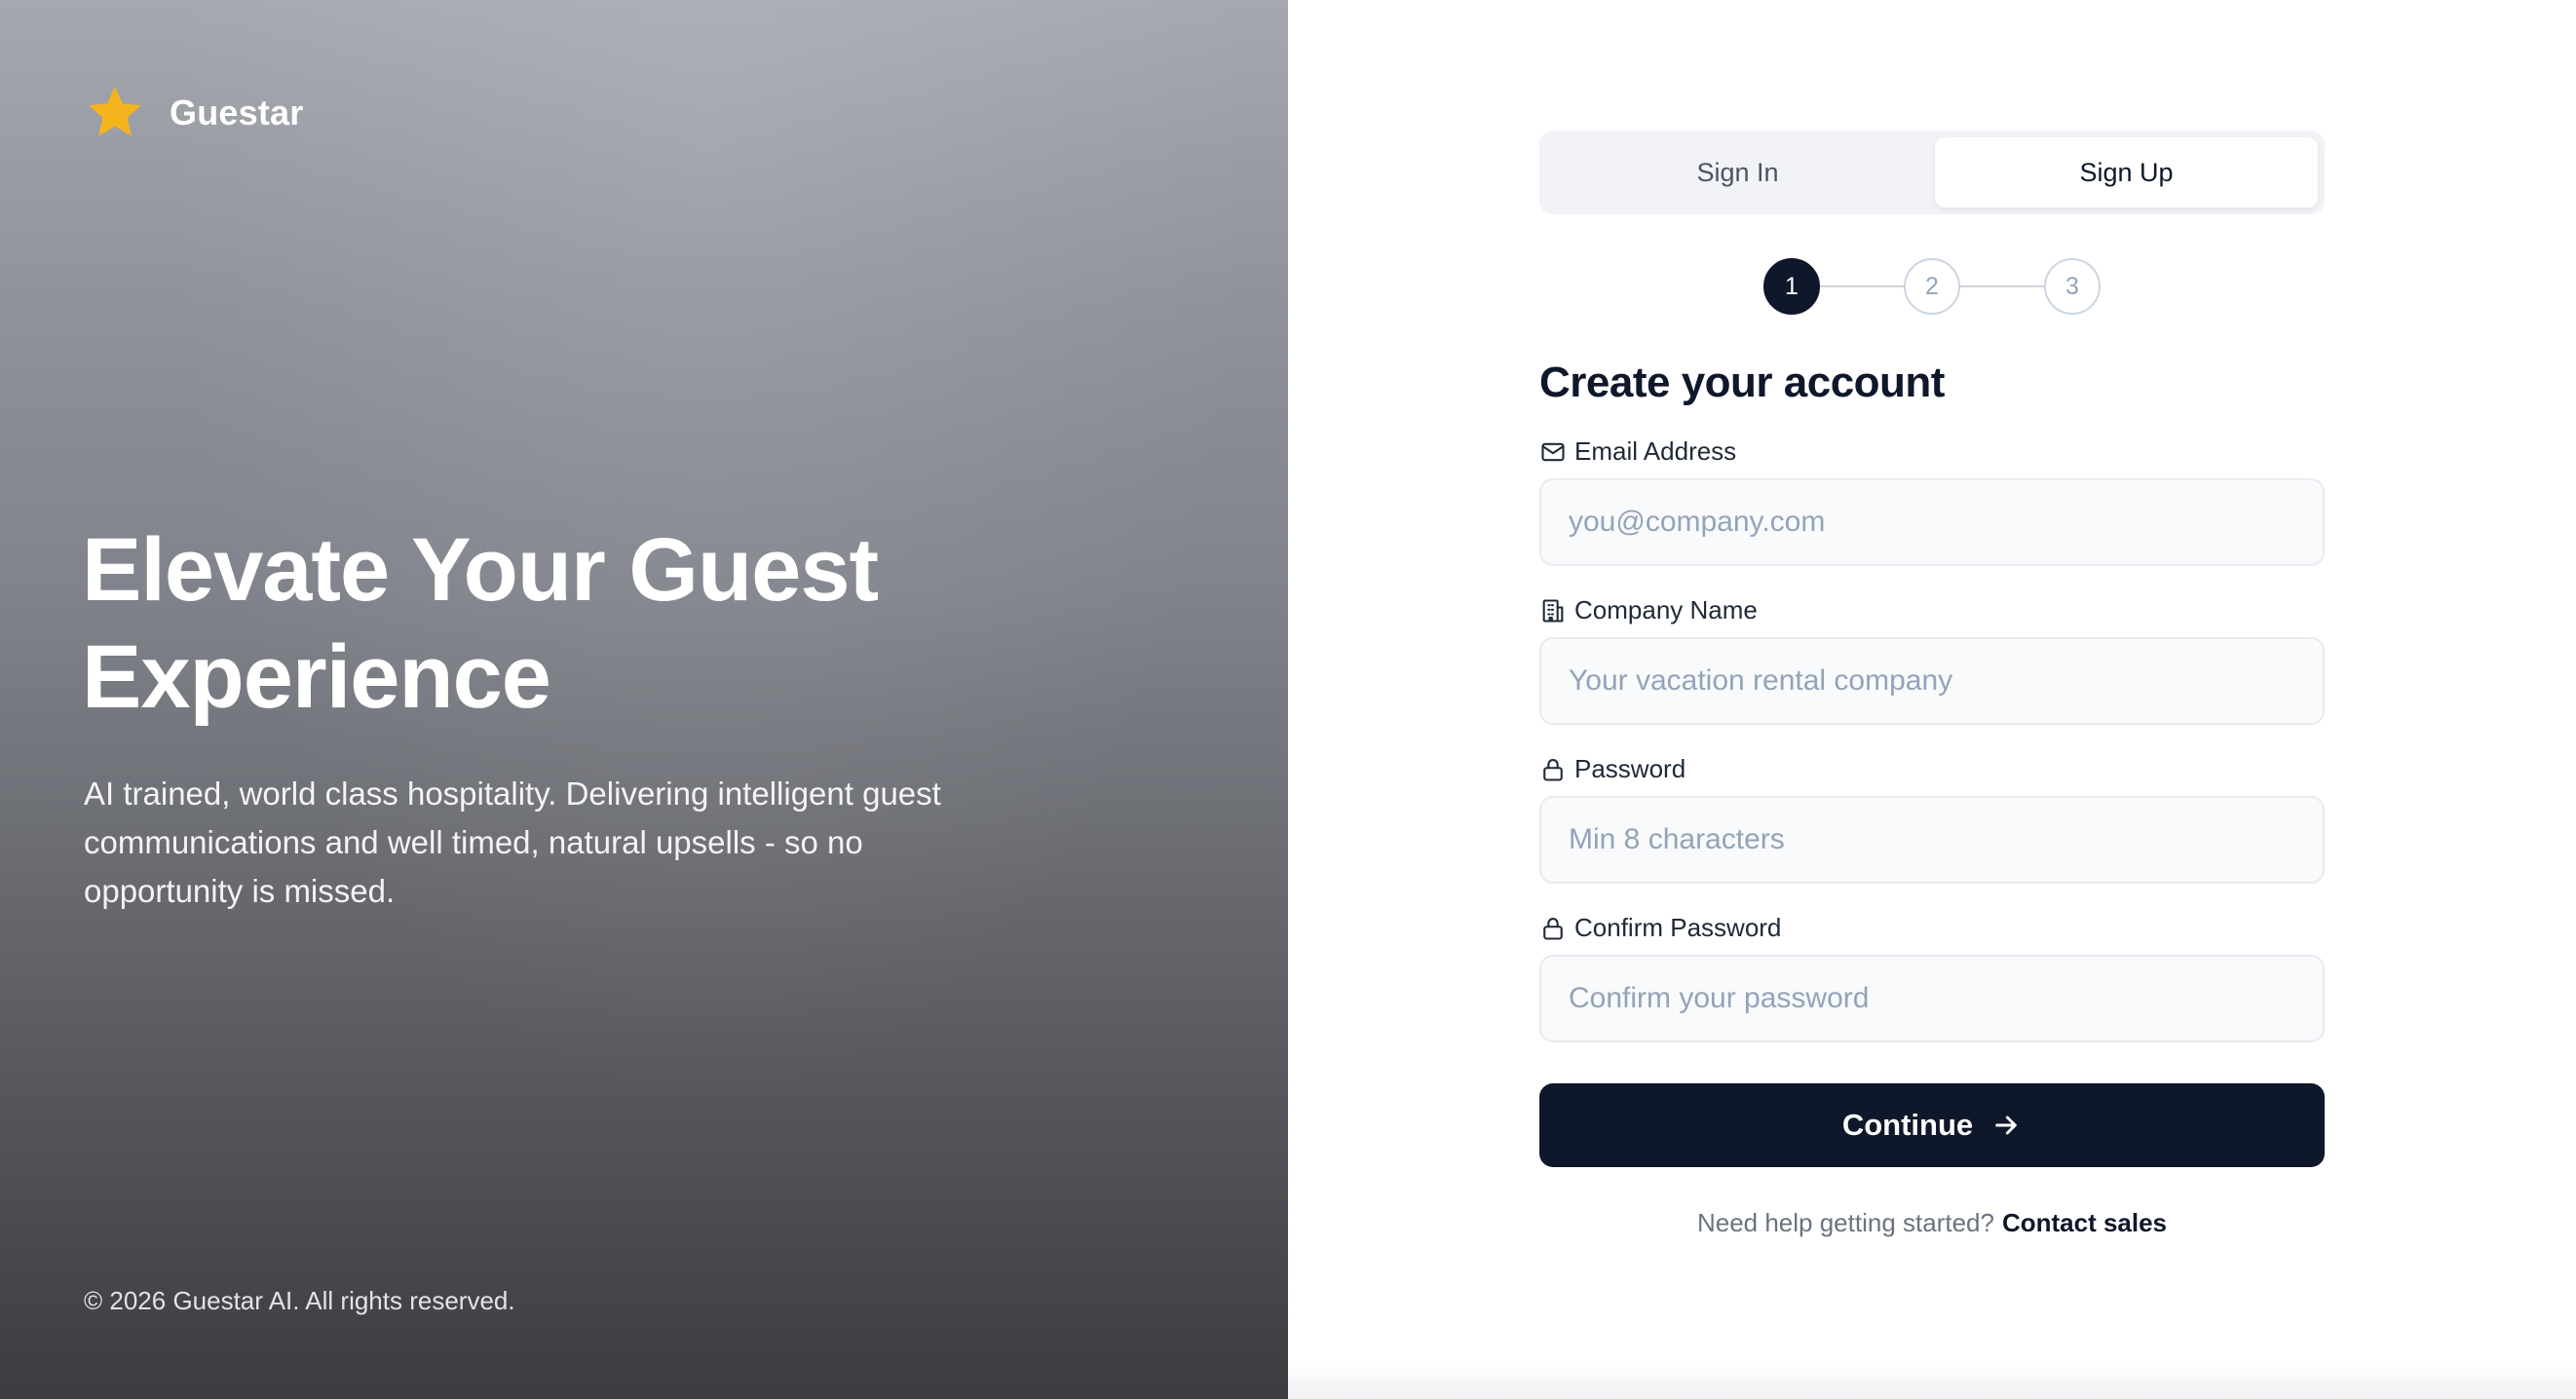  Describe the element at coordinates (2072, 286) in the screenshot. I see `step-3: 3` at that location.